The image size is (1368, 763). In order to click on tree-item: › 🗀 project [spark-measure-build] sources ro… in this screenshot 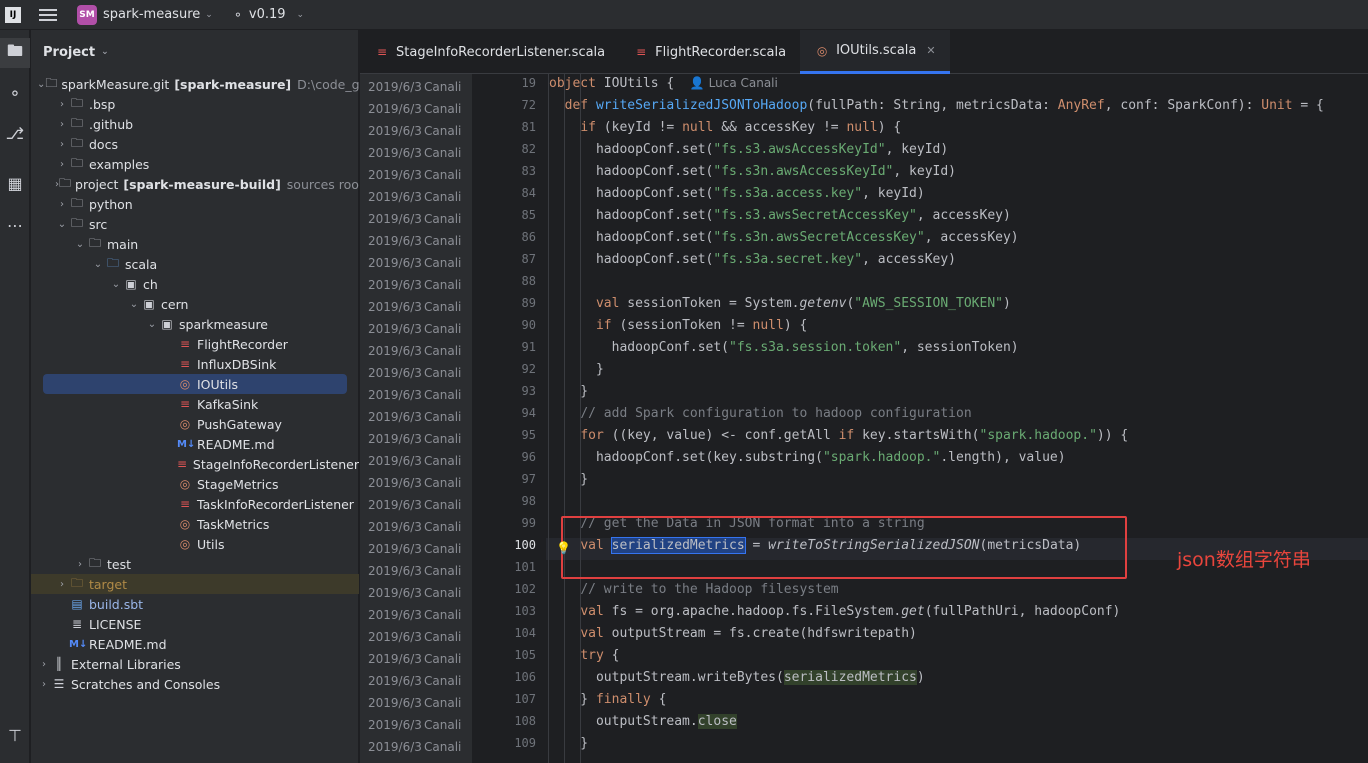, I will do `click(195, 184)`.